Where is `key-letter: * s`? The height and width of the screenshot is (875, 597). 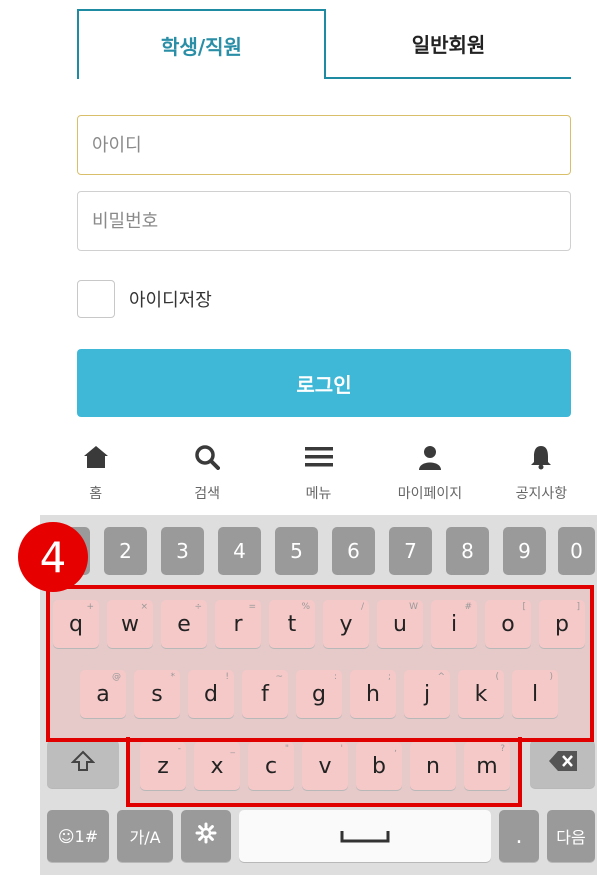 key-letter: * s is located at coordinates (157, 694).